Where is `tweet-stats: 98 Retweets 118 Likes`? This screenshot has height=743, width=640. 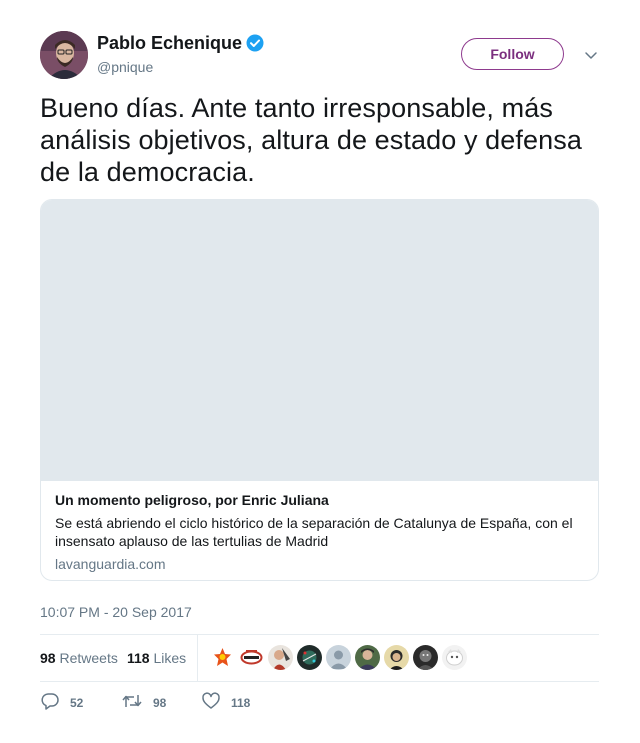 tweet-stats: 98 Retweets 118 Likes is located at coordinates (319, 658).